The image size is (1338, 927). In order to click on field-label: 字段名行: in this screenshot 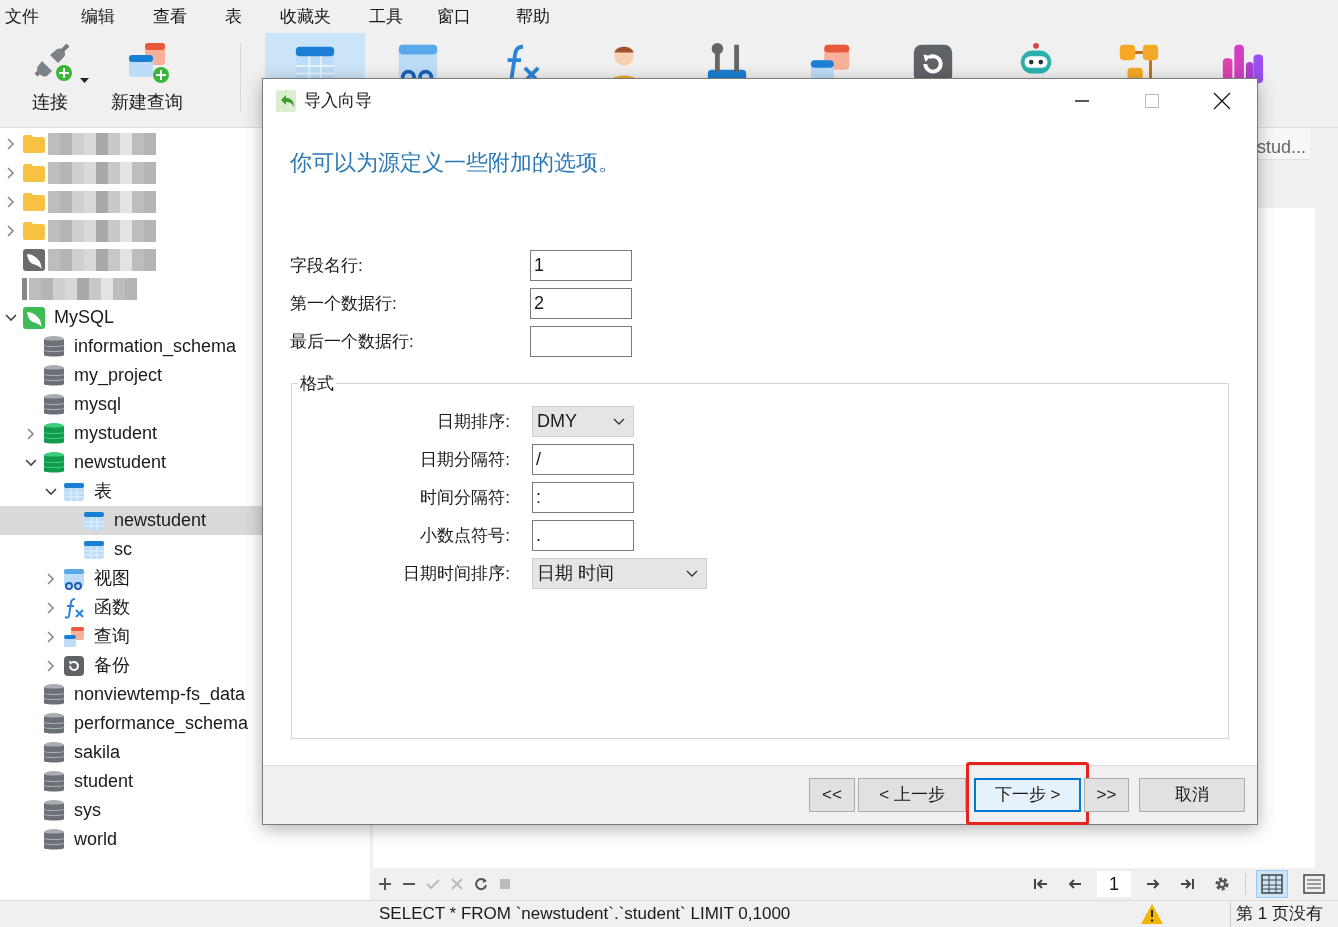, I will do `click(327, 265)`.